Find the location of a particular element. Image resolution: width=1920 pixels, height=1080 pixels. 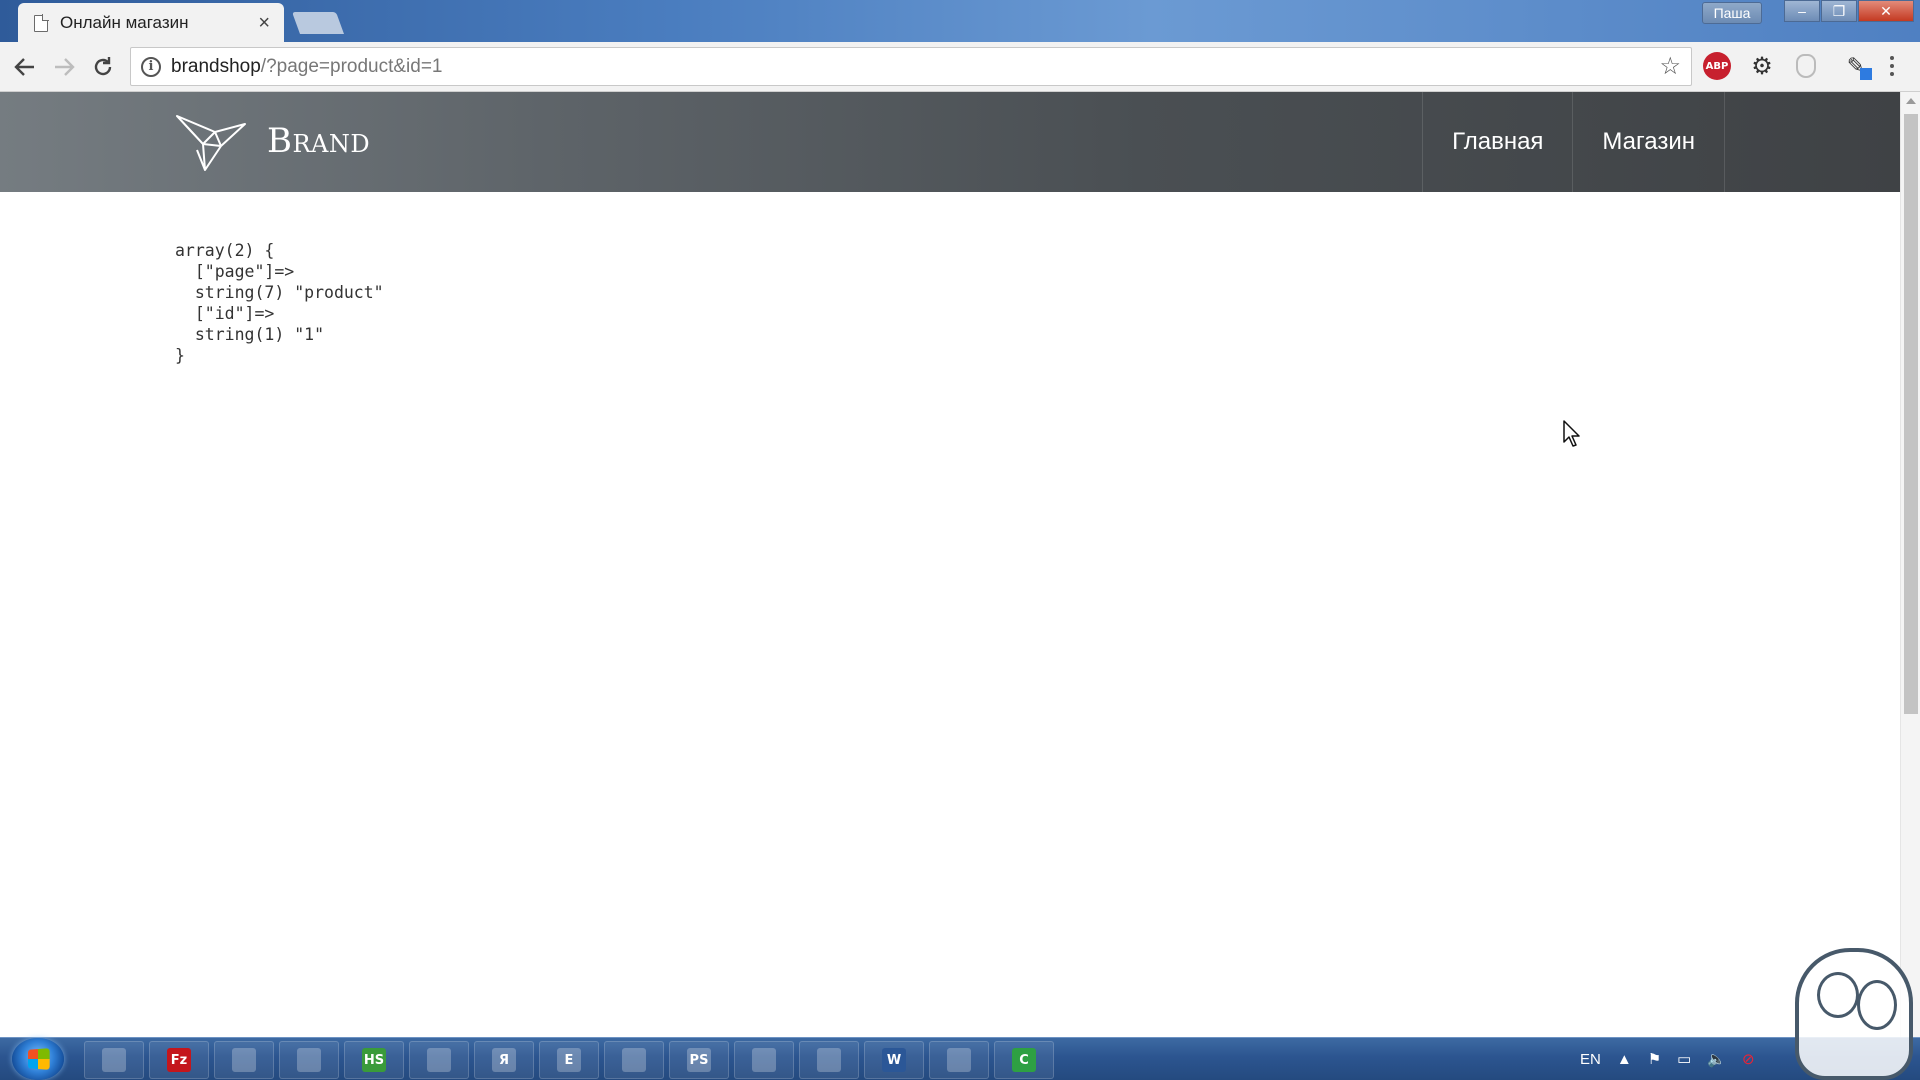

taskbar-app-button: HS is located at coordinates (374, 1060).